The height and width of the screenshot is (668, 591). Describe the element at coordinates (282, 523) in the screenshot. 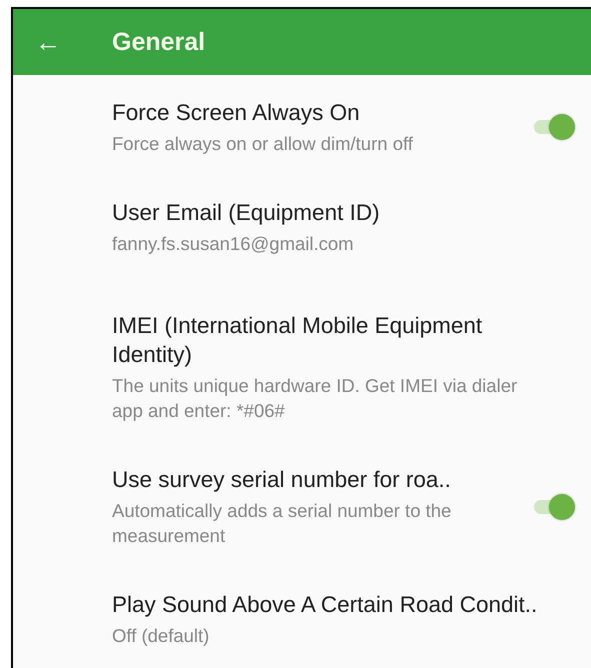

I see `setting-summary: Automatically adds a serial number to the measurement` at that location.